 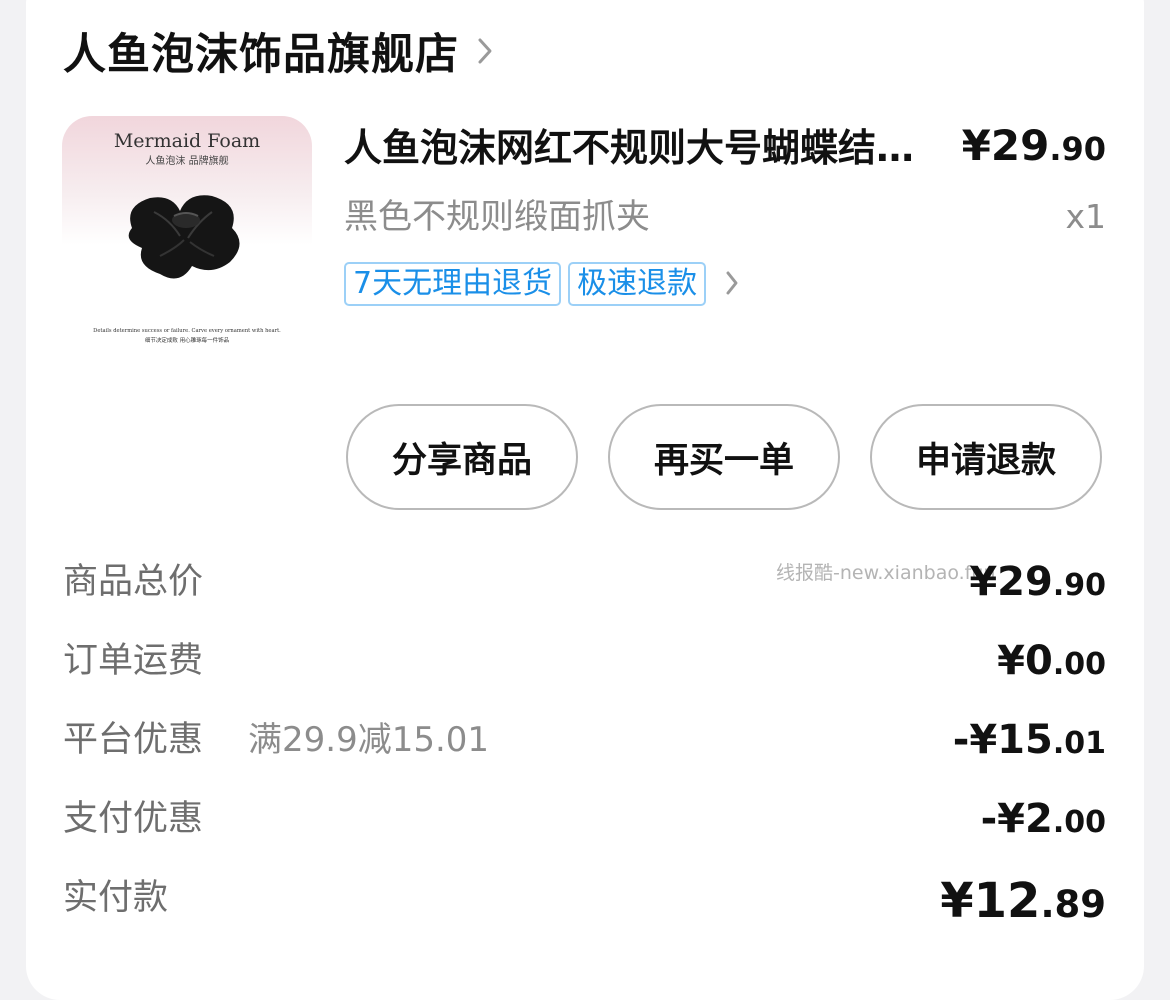 I want to click on summary-value: -¥2.00, so click(x=1043, y=819).